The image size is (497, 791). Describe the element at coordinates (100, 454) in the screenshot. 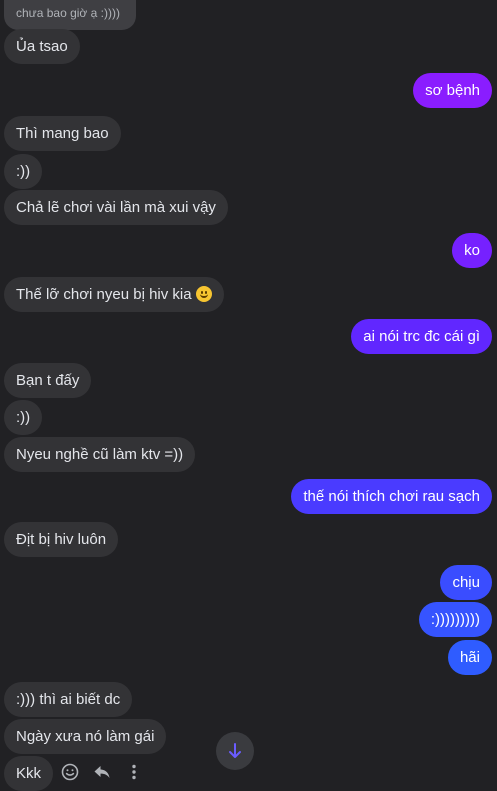

I see `message-incoming: Nyeu nghề cũ làm ktv =))` at that location.